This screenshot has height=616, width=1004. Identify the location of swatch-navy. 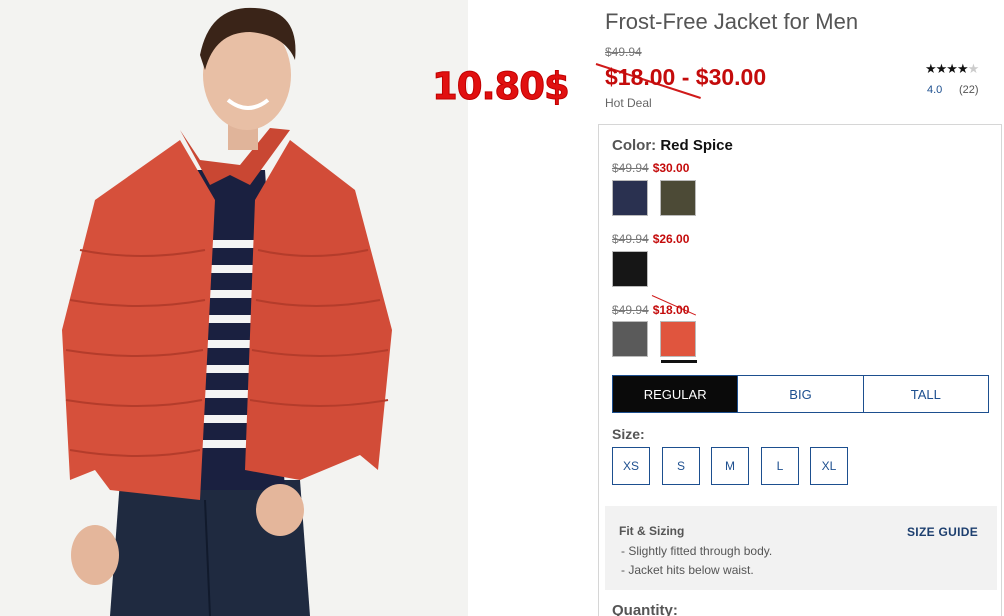
(630, 198).